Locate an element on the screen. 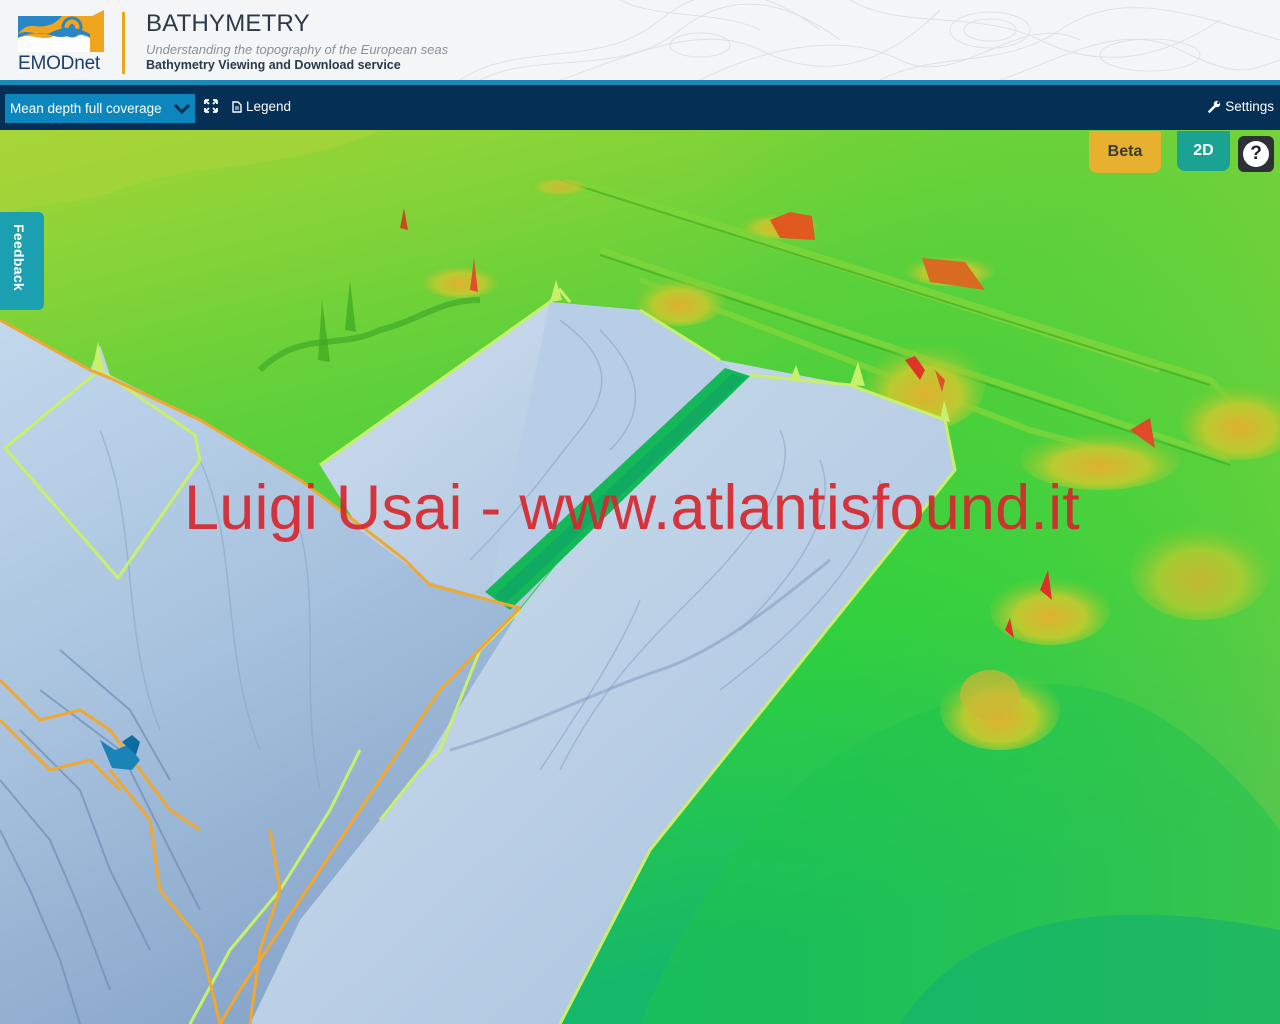 The width and height of the screenshot is (1280, 1024). settings-button: Settings is located at coordinates (1241, 106).